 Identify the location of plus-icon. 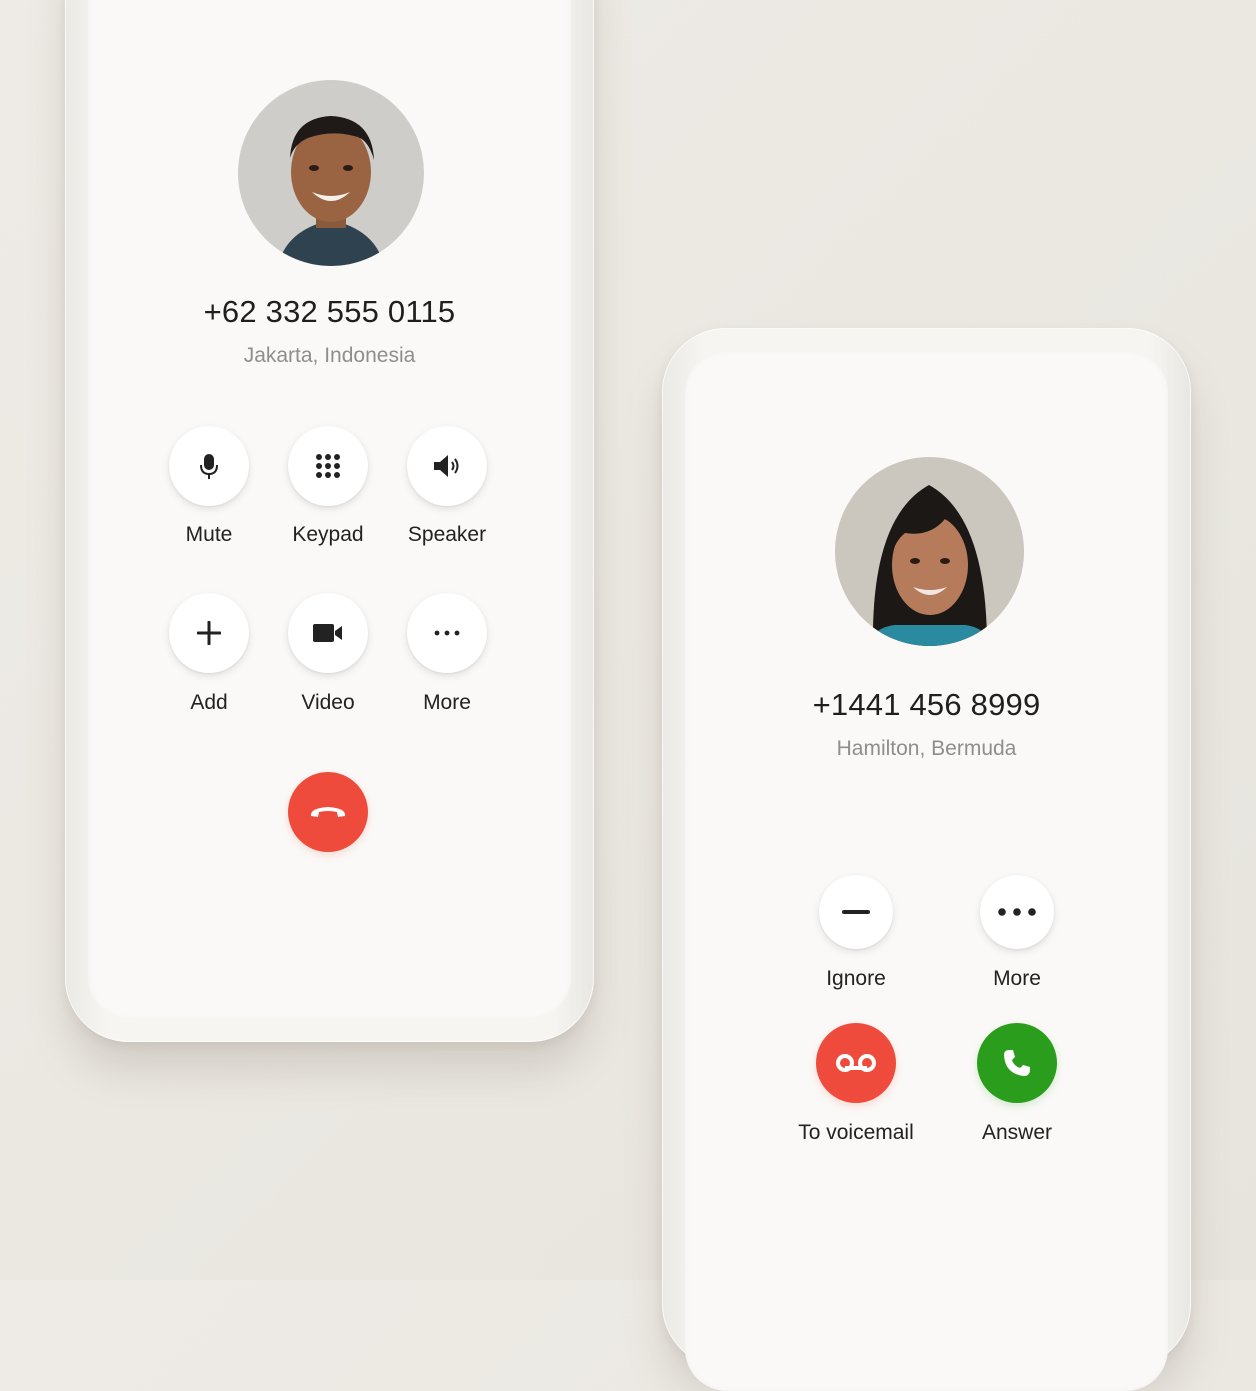
(209, 633).